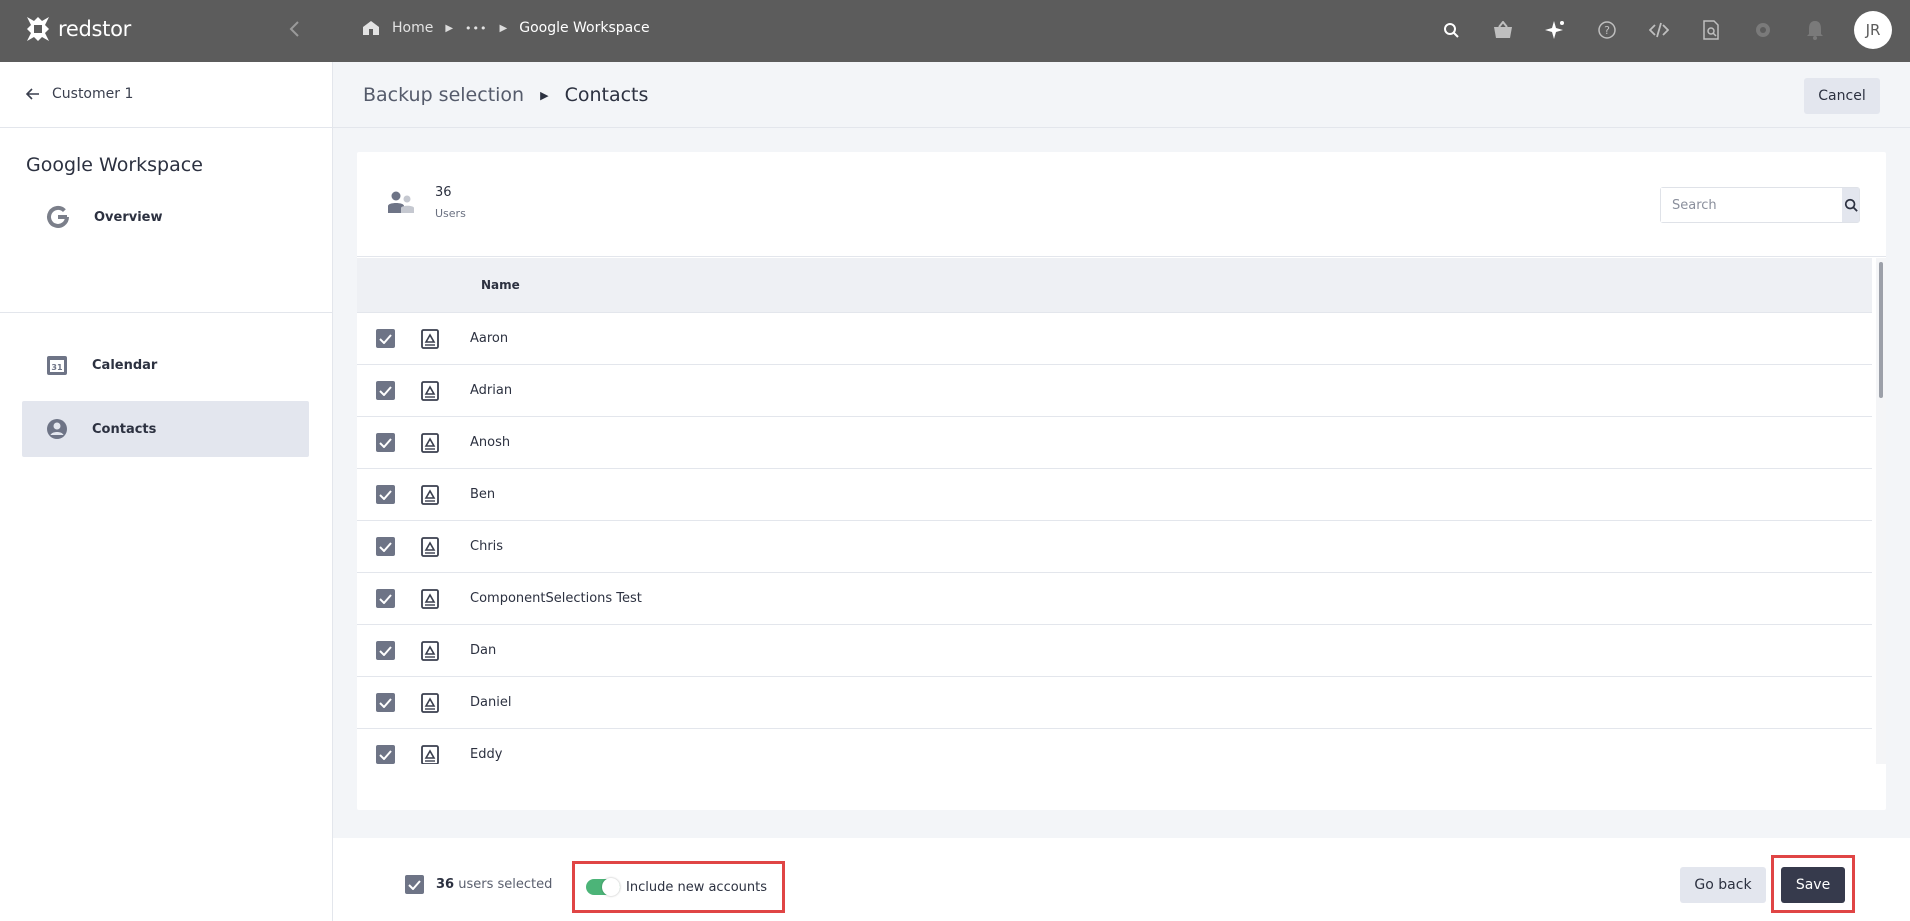 This screenshot has height=921, width=1910. What do you see at coordinates (490, 442) in the screenshot?
I see `contact-name: Anosh` at bounding box center [490, 442].